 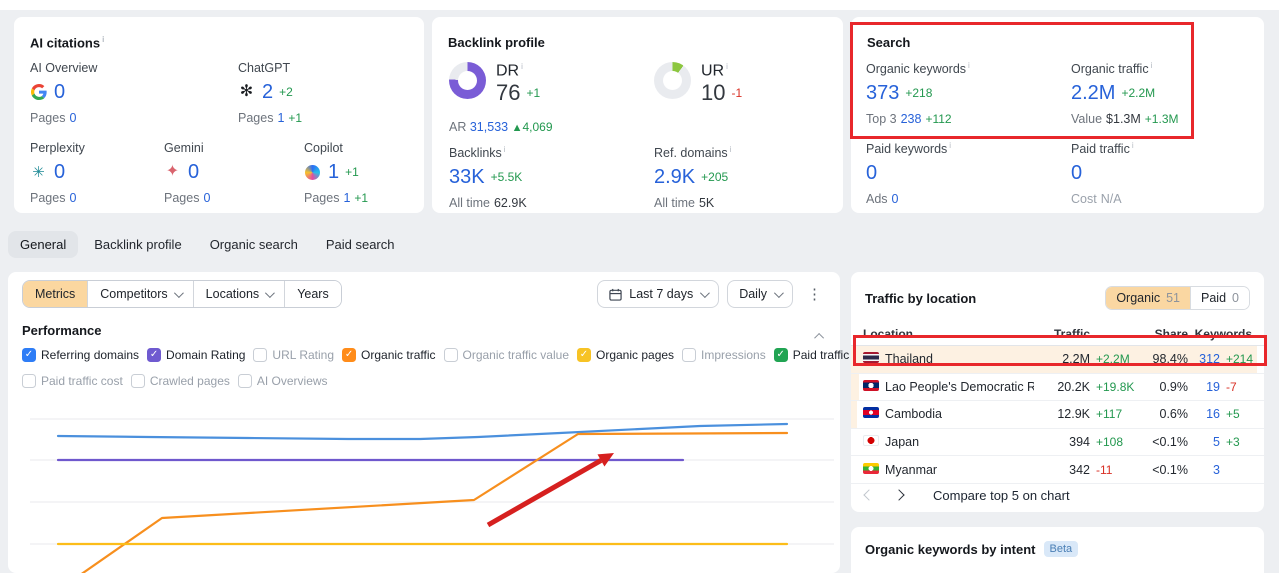 I want to click on toggle-paid: Paid 0, so click(x=1219, y=298).